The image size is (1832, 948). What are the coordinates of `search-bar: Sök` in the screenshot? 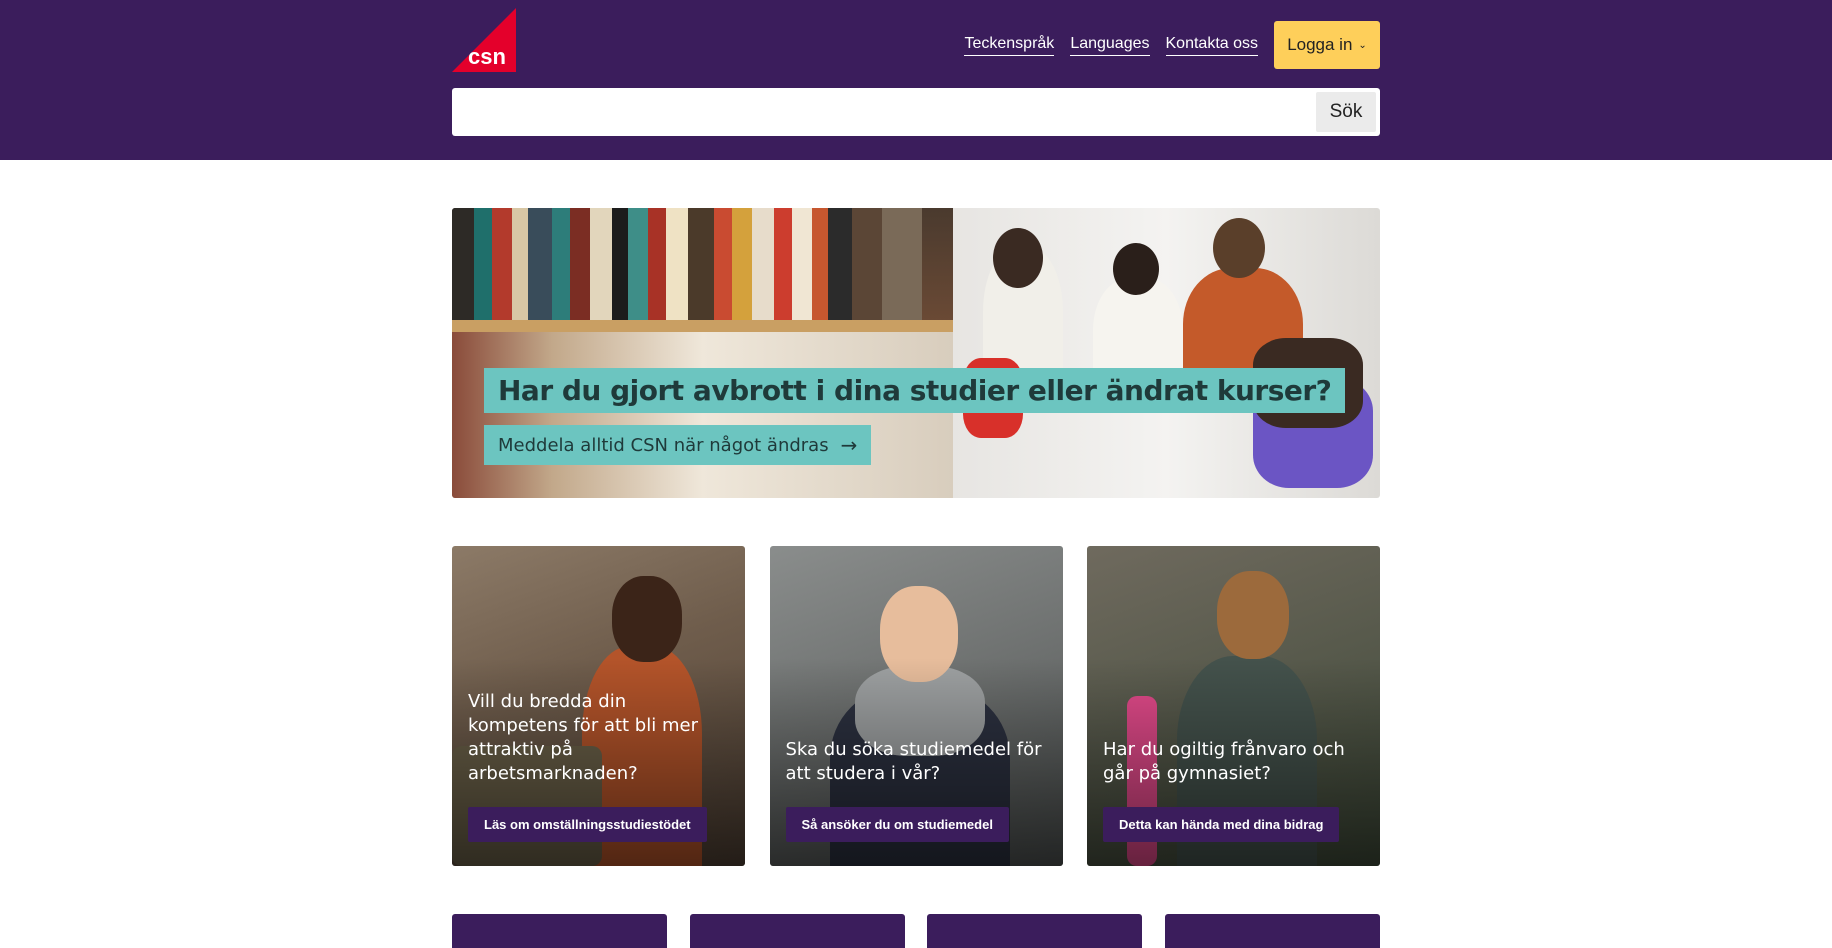 It's located at (916, 112).